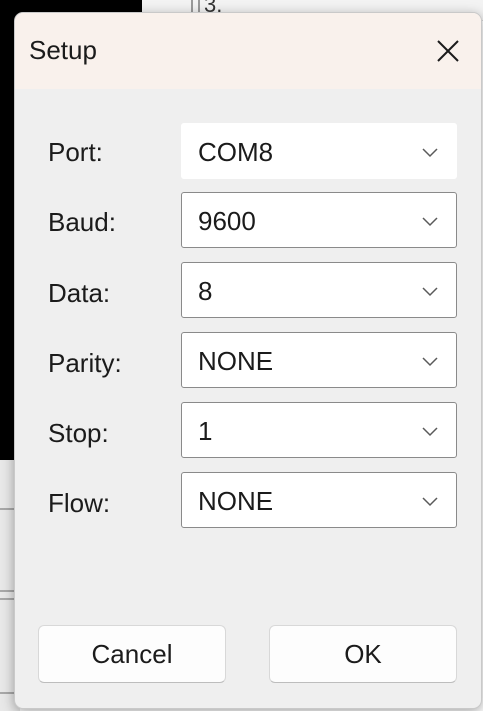  I want to click on parity-select: NONE, so click(319, 360).